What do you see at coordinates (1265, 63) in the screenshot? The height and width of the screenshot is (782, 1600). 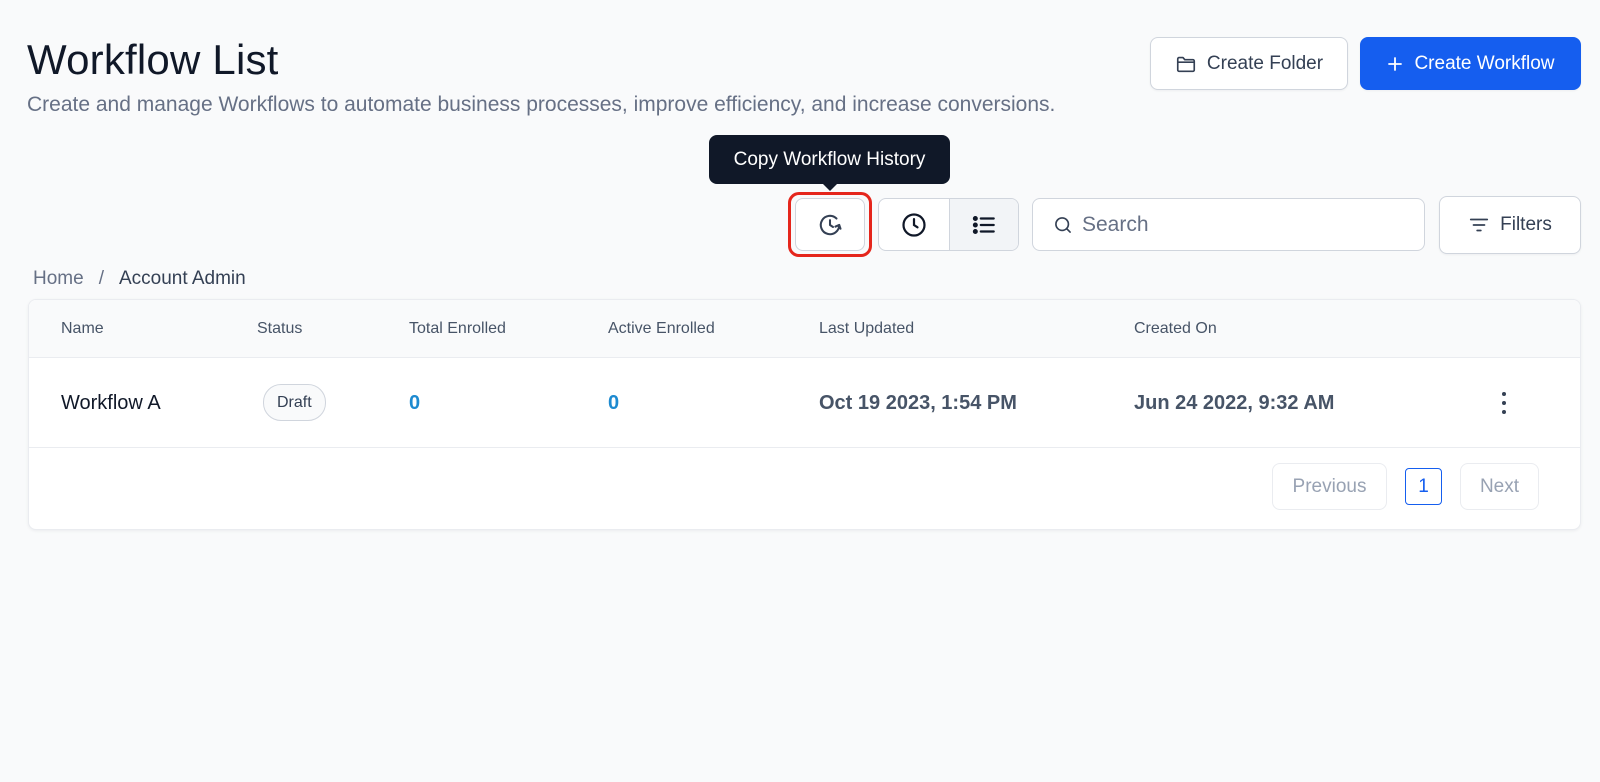 I see `create-folder-label: Create Folder` at bounding box center [1265, 63].